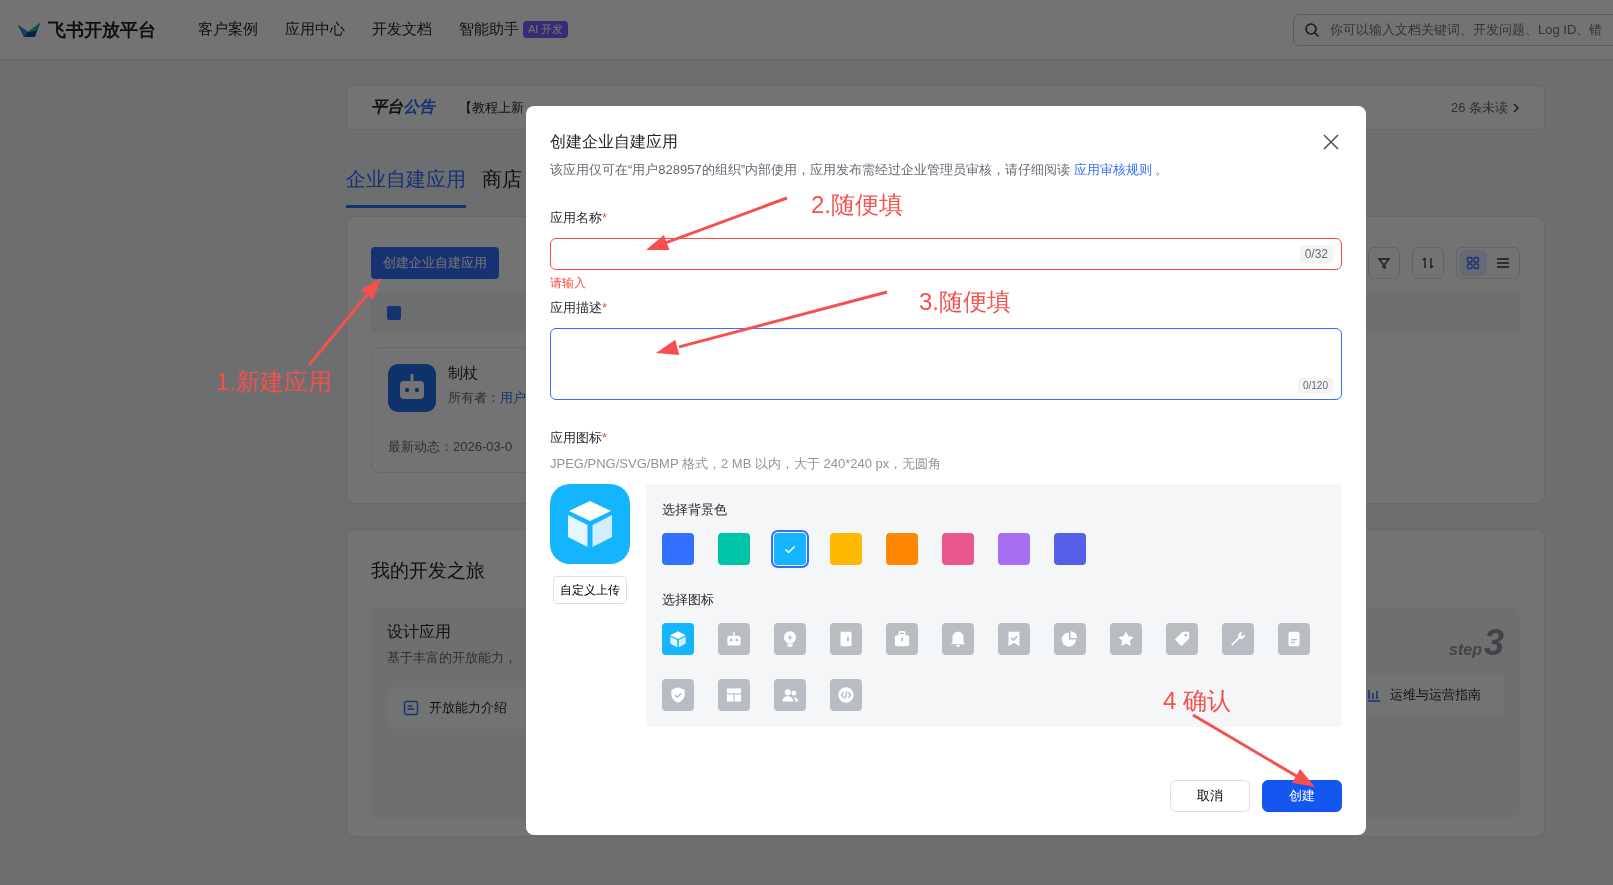 This screenshot has height=885, width=1613. What do you see at coordinates (590, 590) in the screenshot?
I see `upload-button: 自定义上传` at bounding box center [590, 590].